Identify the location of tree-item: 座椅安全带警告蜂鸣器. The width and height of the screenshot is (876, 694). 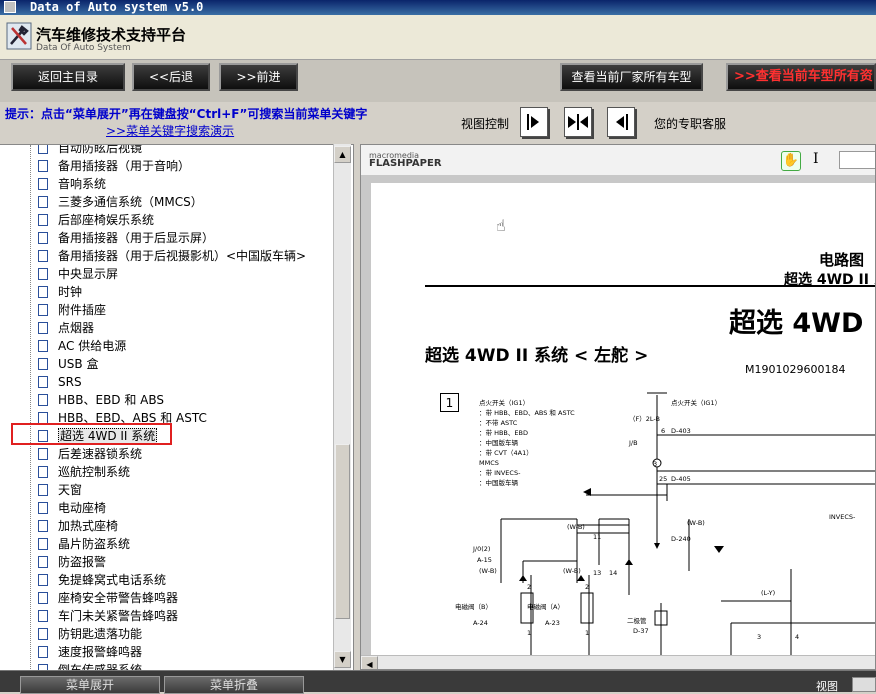
(108, 598).